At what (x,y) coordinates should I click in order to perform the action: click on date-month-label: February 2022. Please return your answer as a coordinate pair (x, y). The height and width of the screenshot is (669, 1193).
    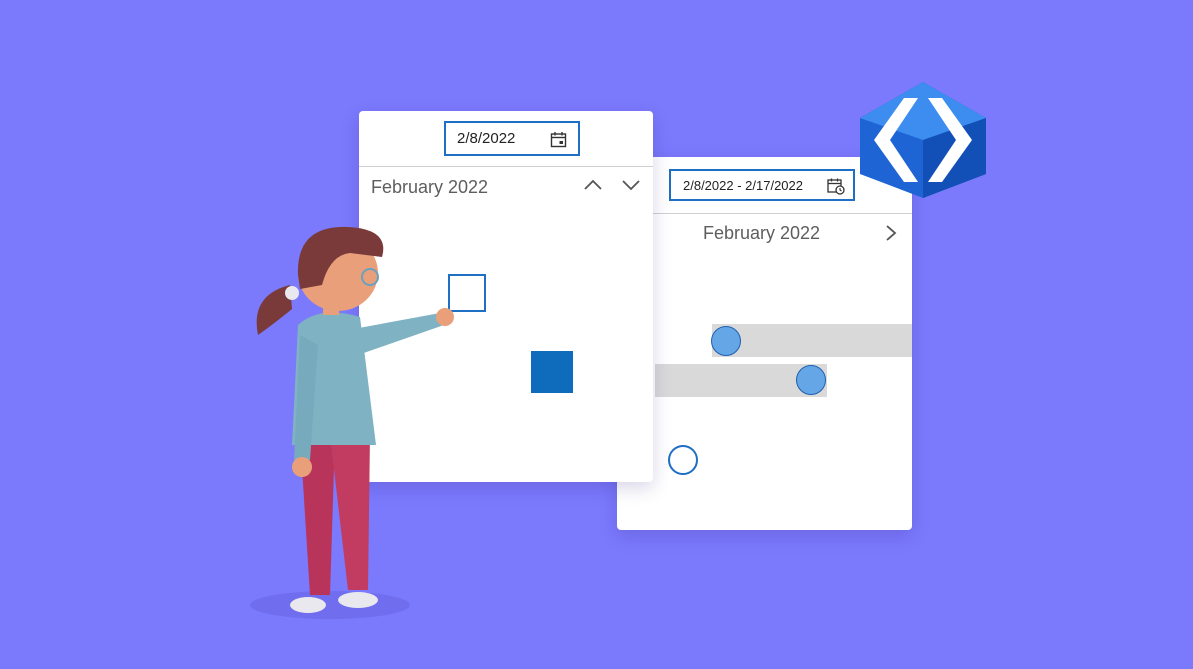
    Looking at the image, I should click on (429, 187).